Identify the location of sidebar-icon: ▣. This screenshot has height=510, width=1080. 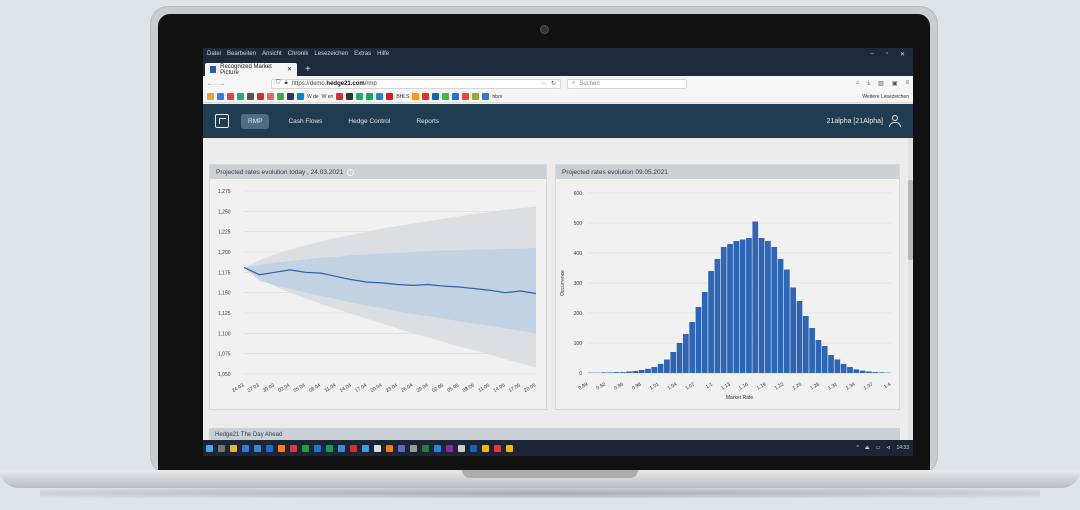
(895, 83).